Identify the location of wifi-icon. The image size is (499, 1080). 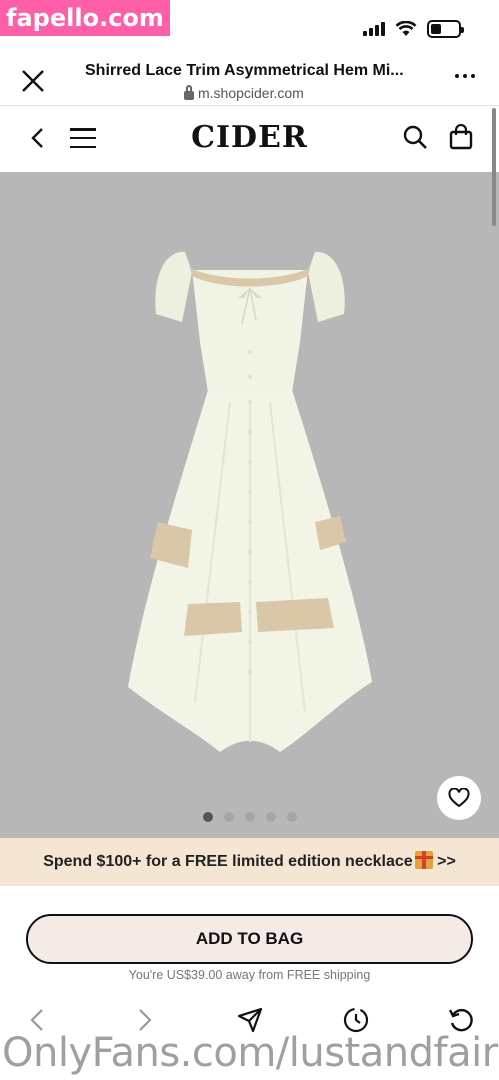
(406, 28).